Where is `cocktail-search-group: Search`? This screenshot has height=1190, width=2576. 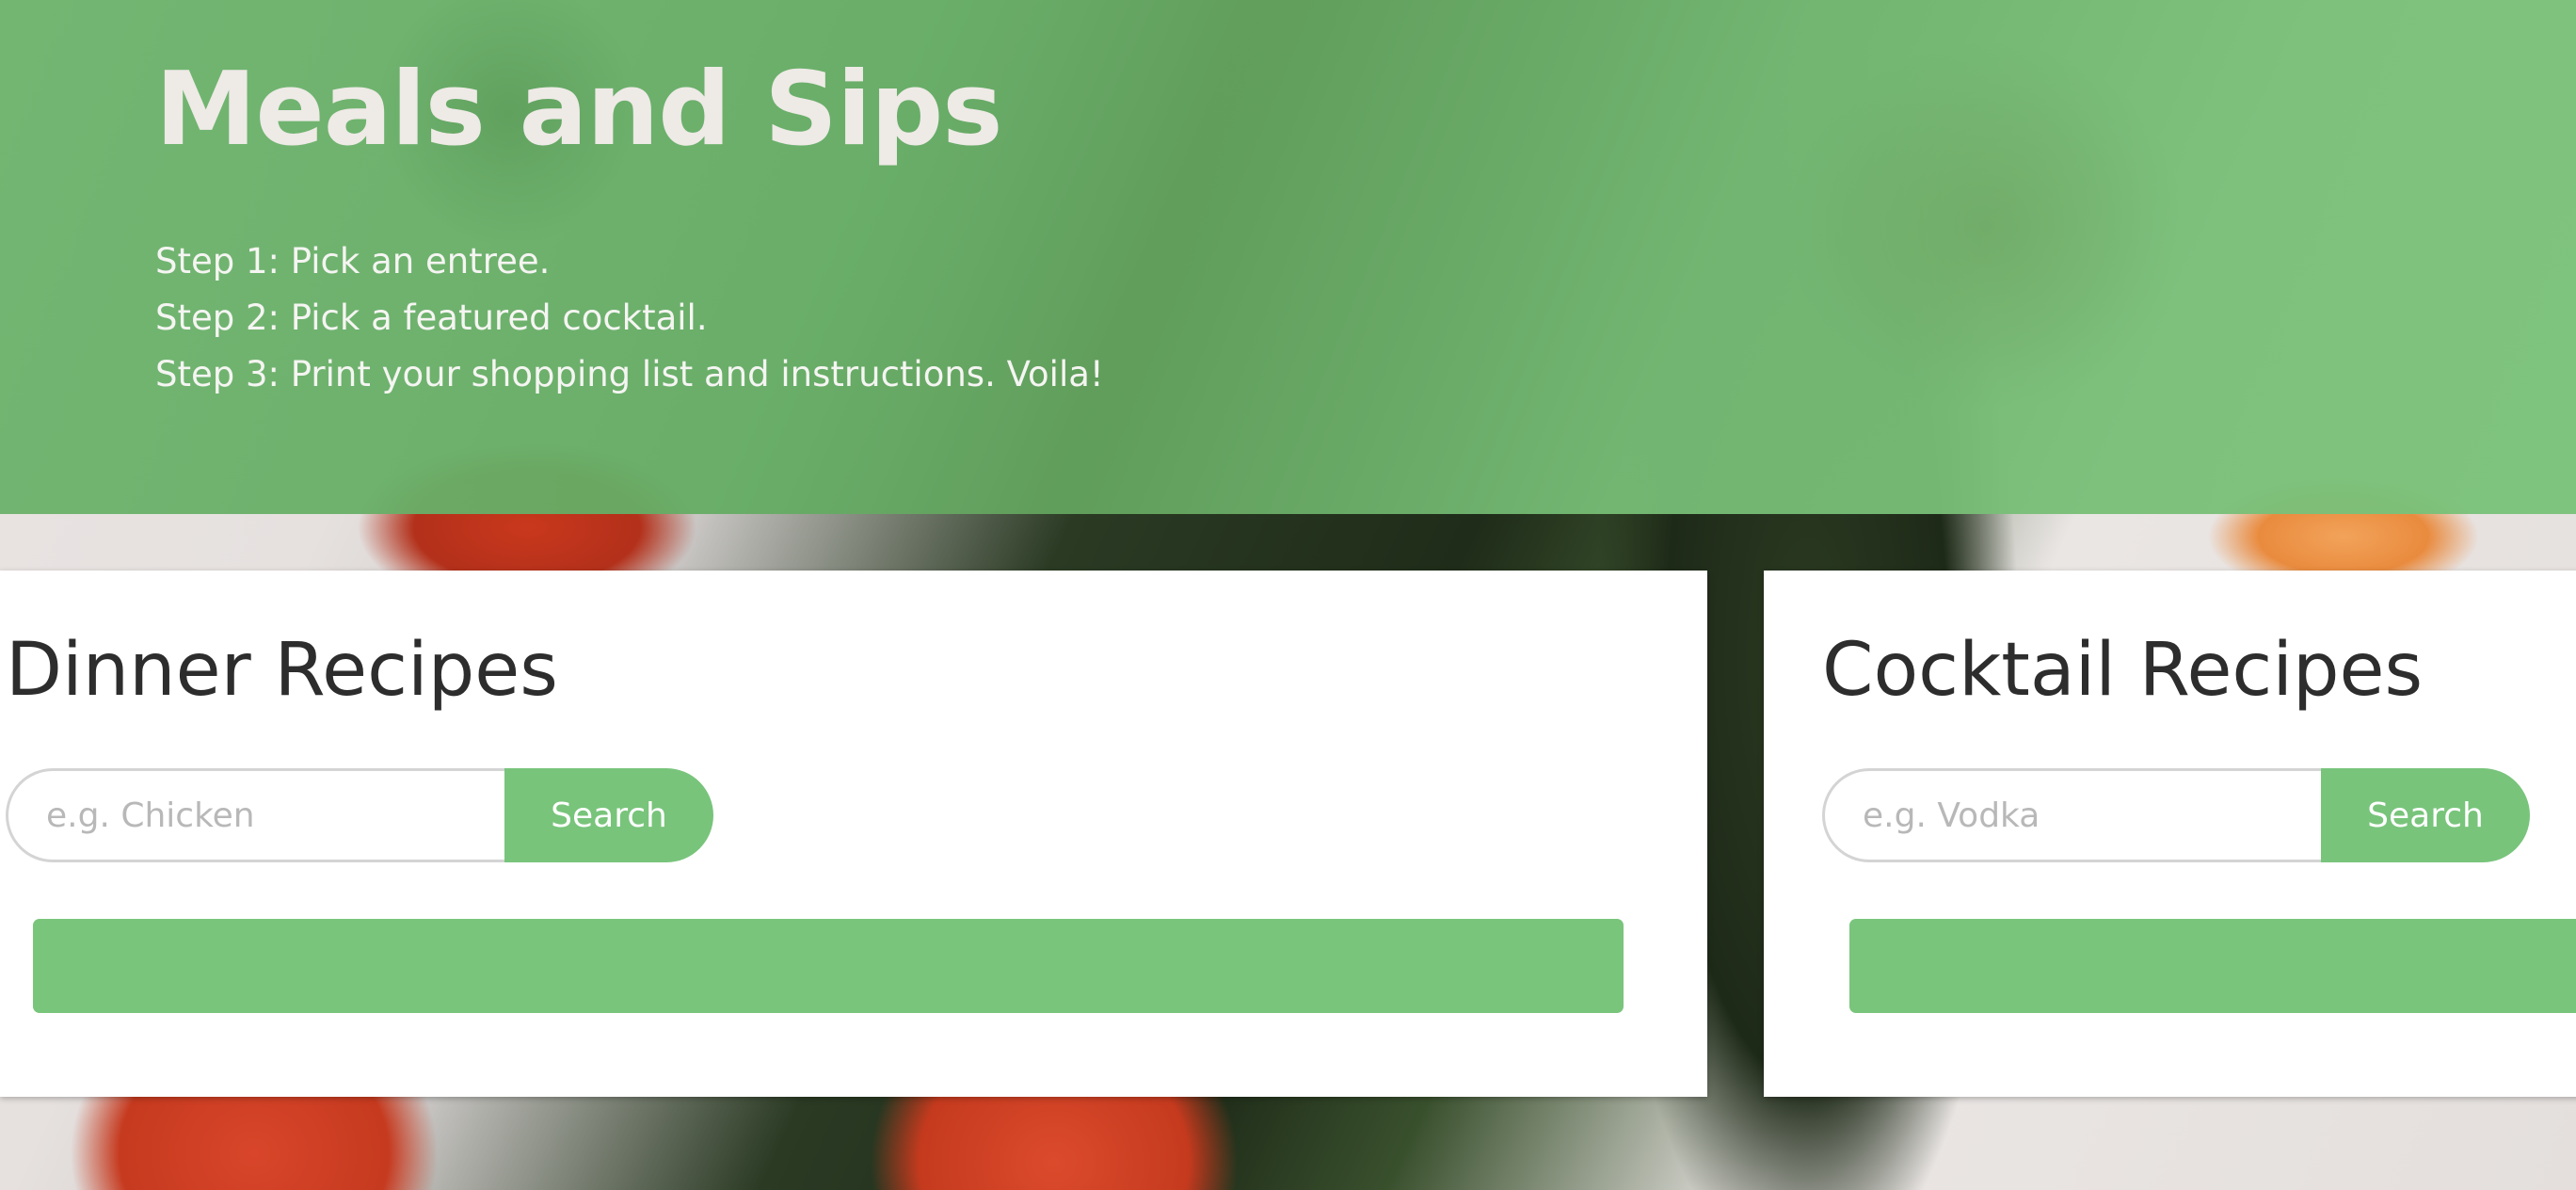 cocktail-search-group: Search is located at coordinates (2176, 815).